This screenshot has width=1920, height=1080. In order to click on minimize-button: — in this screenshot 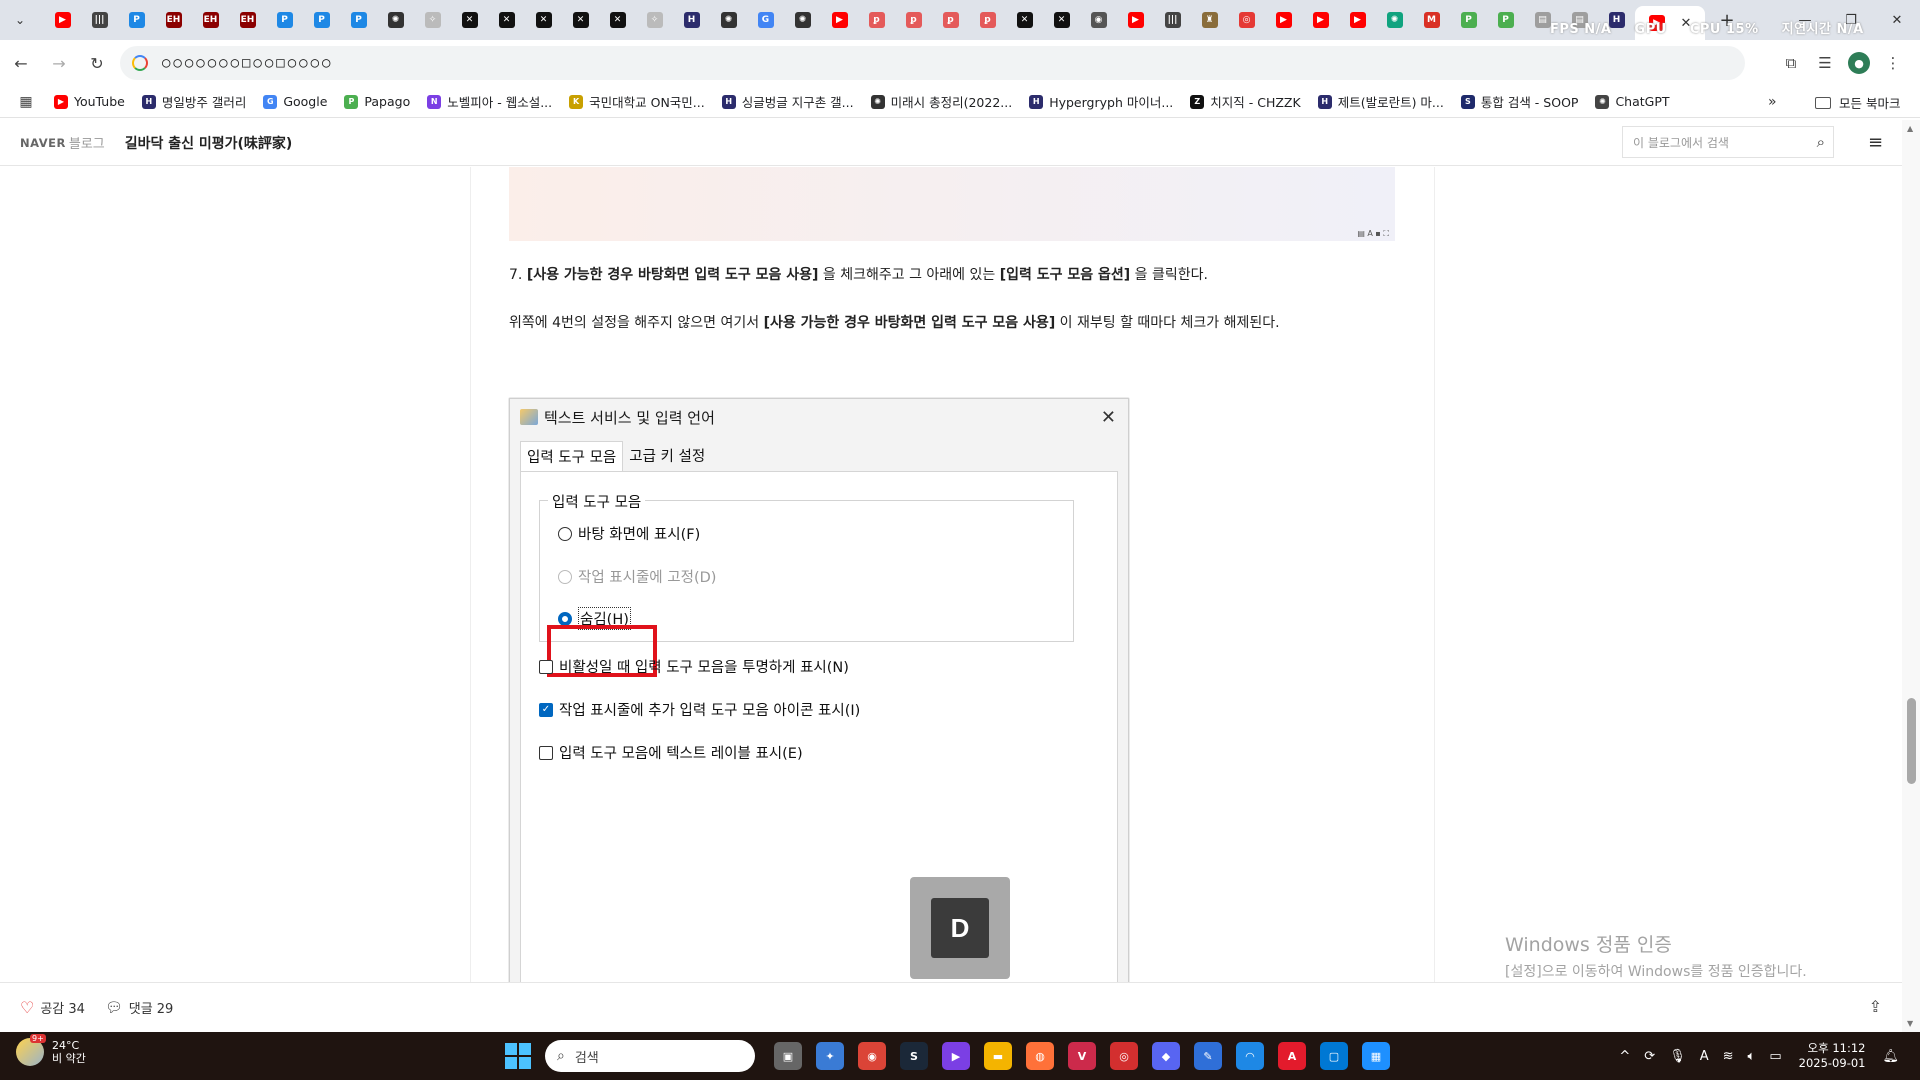, I will do `click(1805, 20)`.